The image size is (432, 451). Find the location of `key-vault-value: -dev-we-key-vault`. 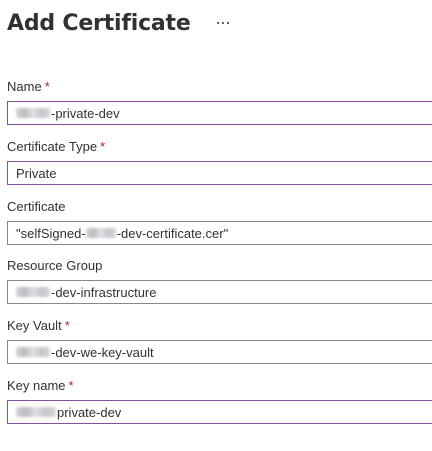

key-vault-value: -dev-we-key-vault is located at coordinates (102, 352).